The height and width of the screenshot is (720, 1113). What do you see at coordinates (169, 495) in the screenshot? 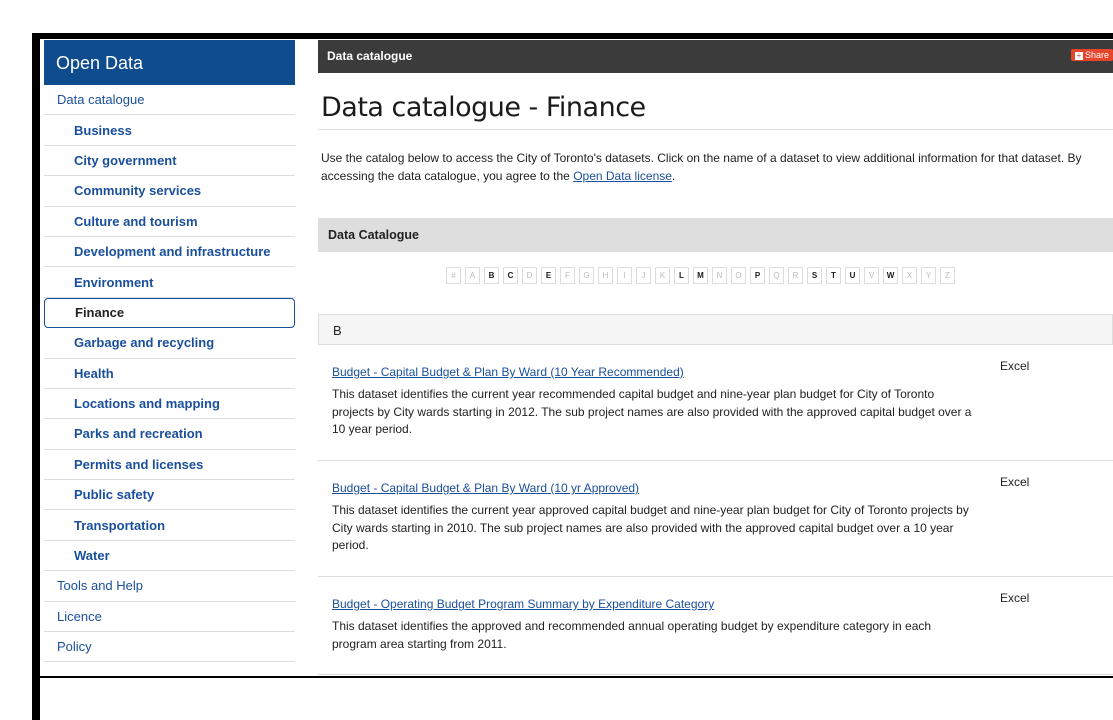
I see `sidebar-item-public-safety: Public safety` at bounding box center [169, 495].